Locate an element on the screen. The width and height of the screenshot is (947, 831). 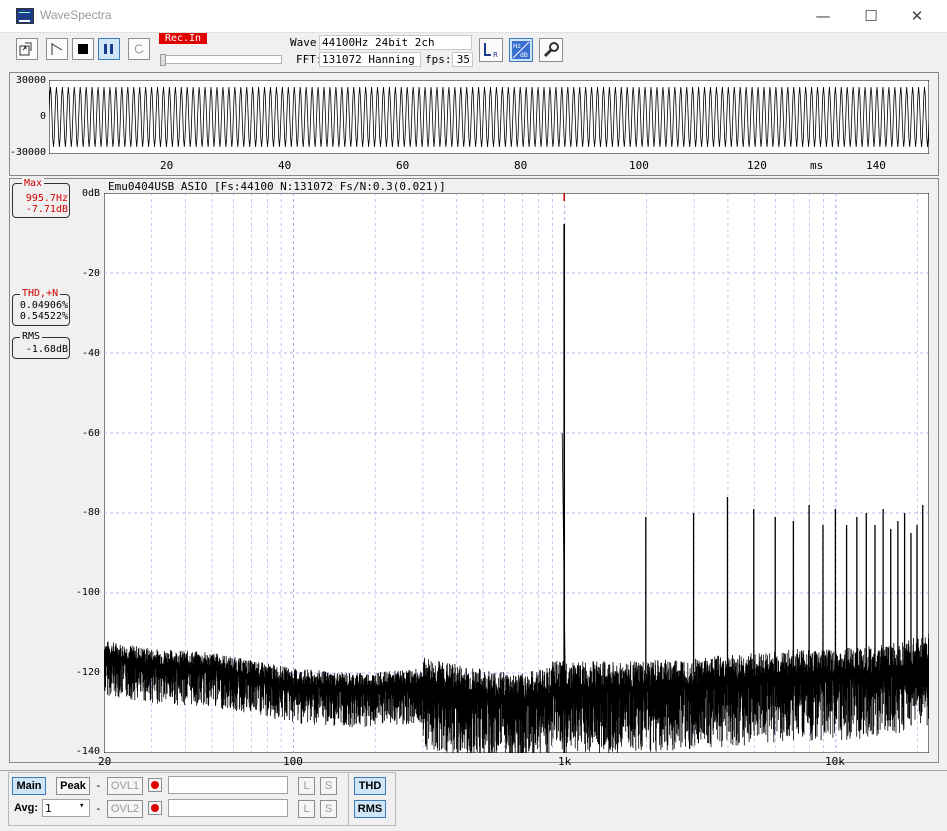
spectrum-y-label: -20 is located at coordinates (90, 273).